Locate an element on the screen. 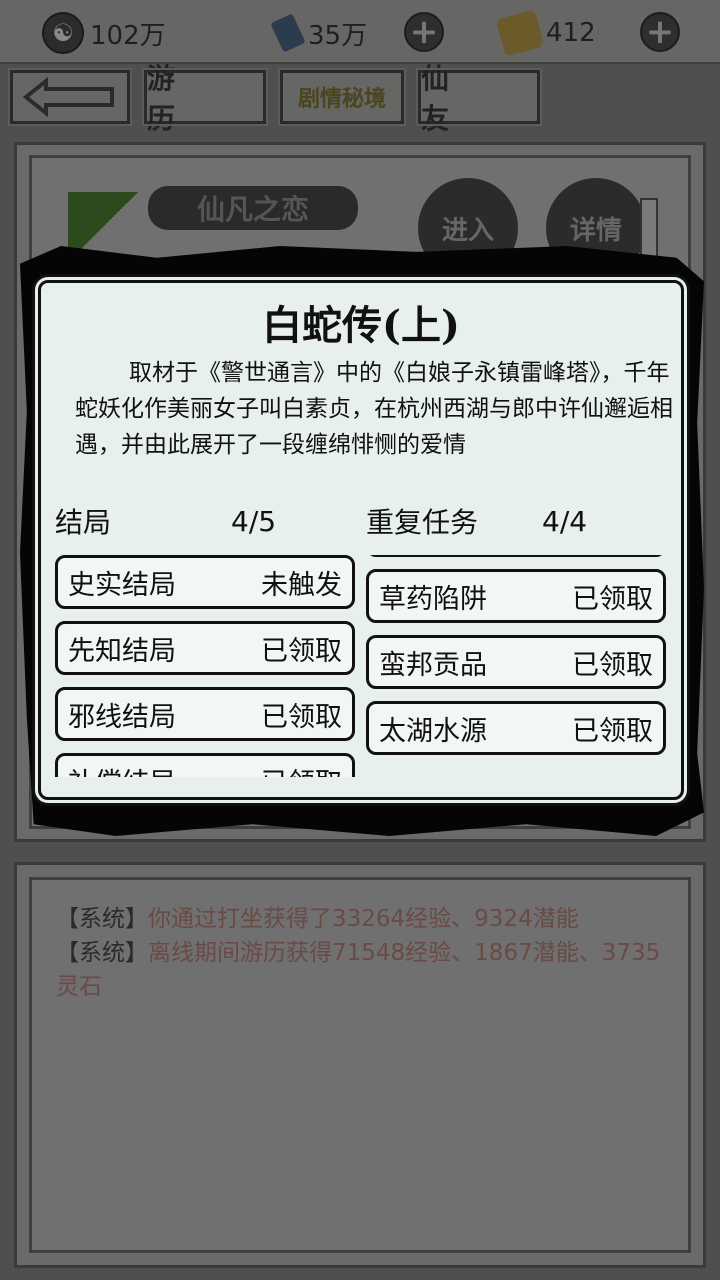 The width and height of the screenshot is (720, 1280). list-item: 史实结局 未触发 is located at coordinates (205, 582).